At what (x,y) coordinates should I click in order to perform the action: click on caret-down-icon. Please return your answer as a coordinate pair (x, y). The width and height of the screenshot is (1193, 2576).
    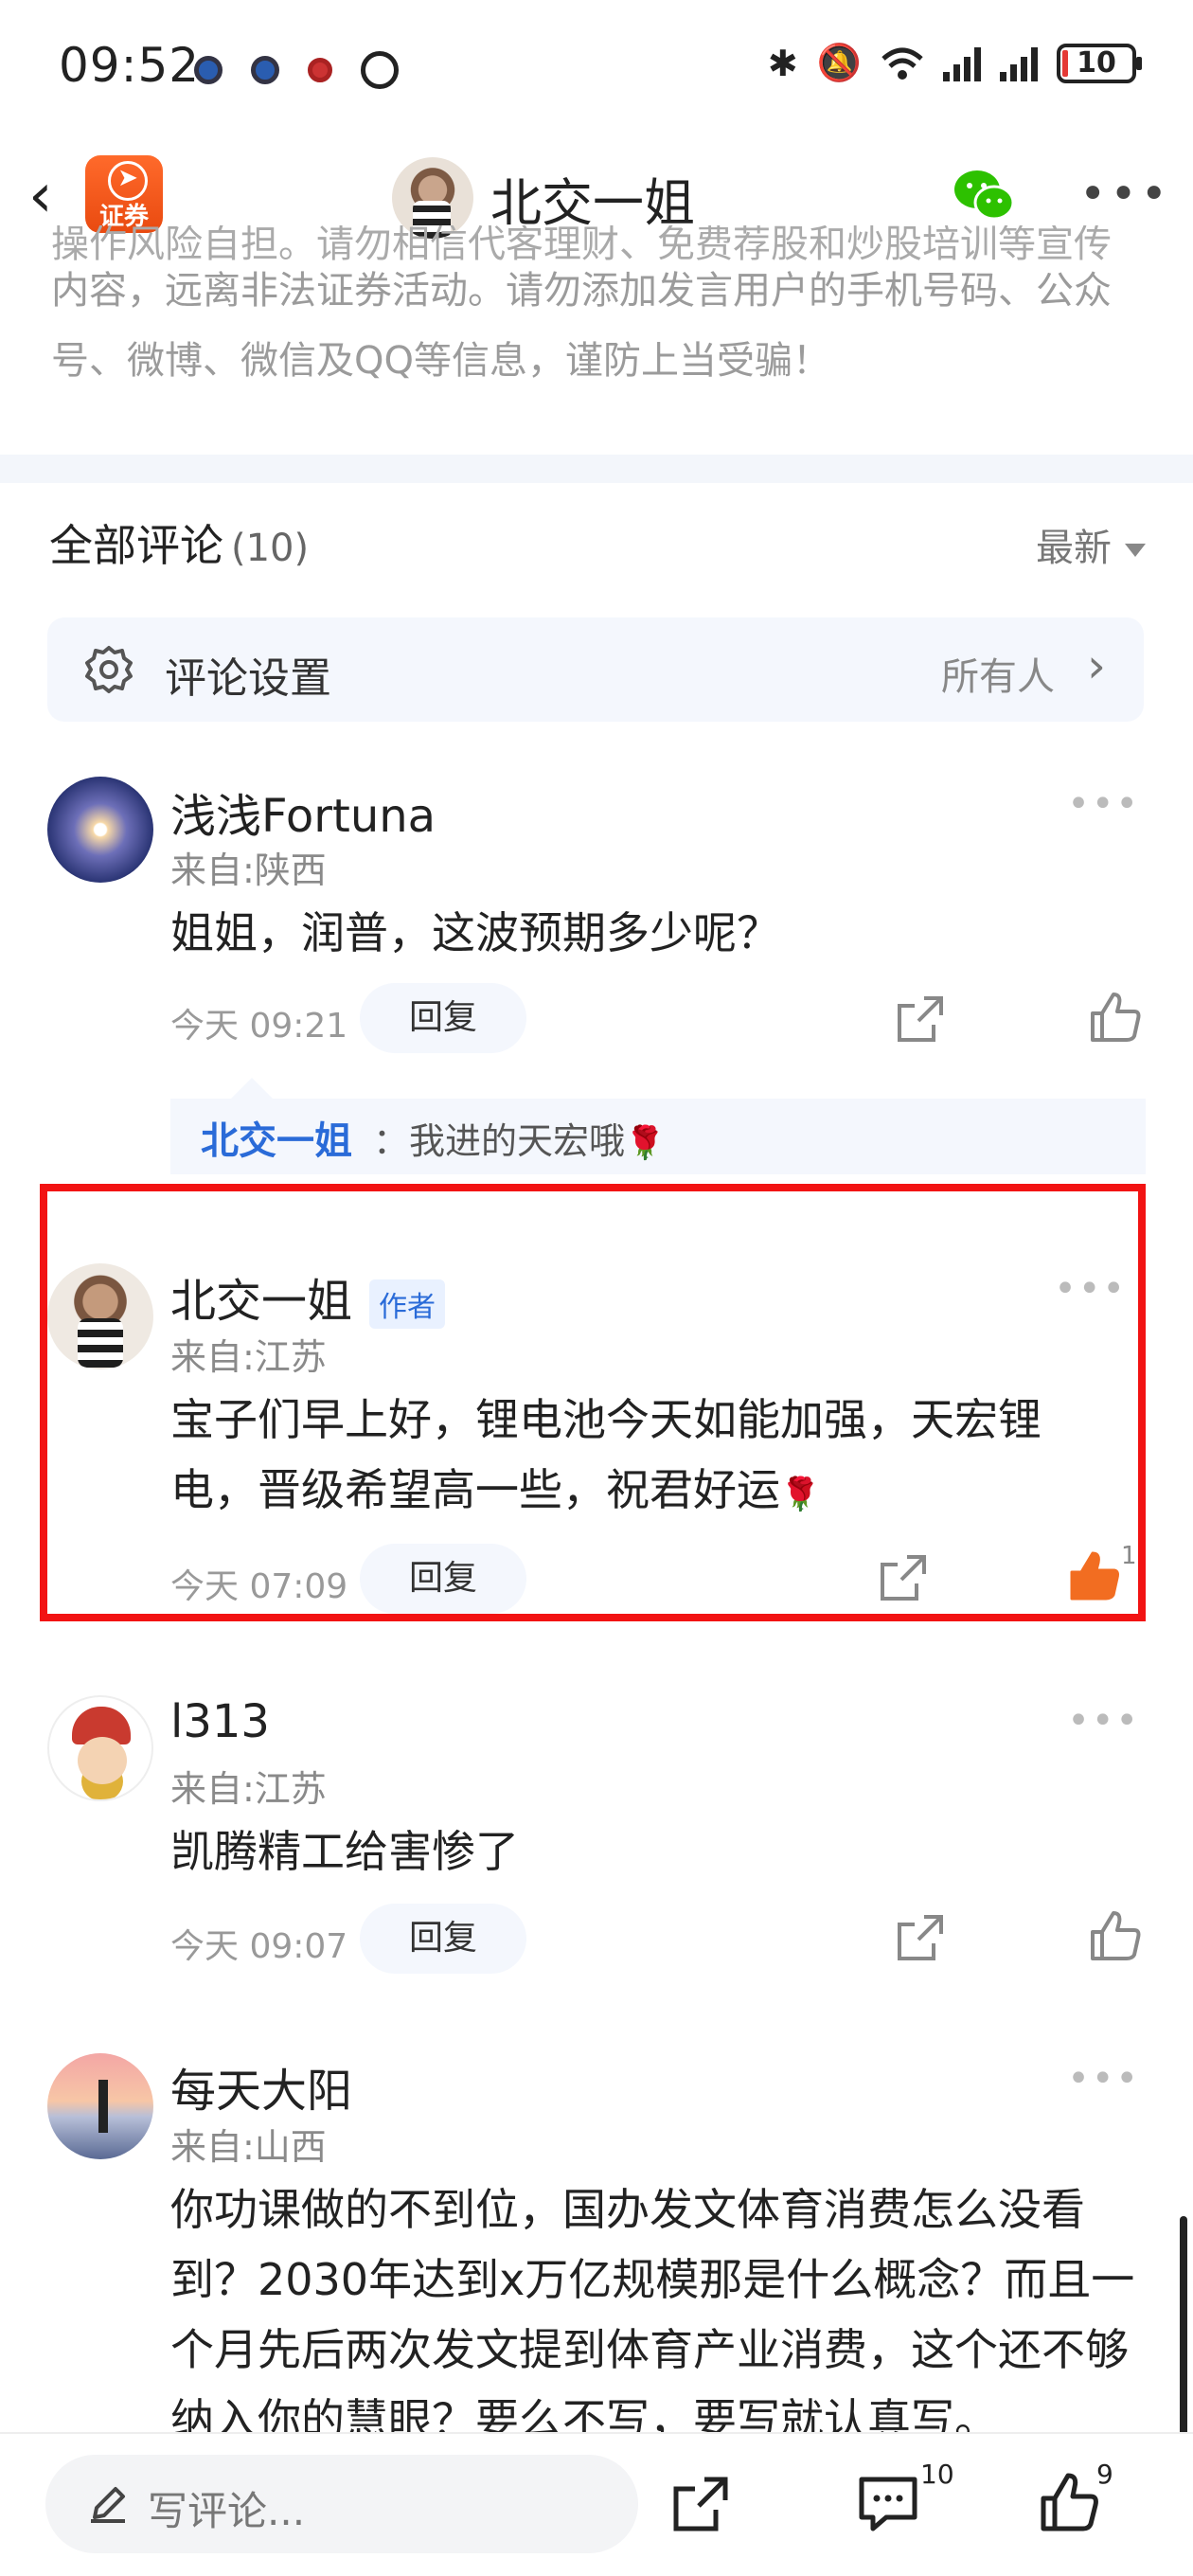
    Looking at the image, I should click on (1135, 550).